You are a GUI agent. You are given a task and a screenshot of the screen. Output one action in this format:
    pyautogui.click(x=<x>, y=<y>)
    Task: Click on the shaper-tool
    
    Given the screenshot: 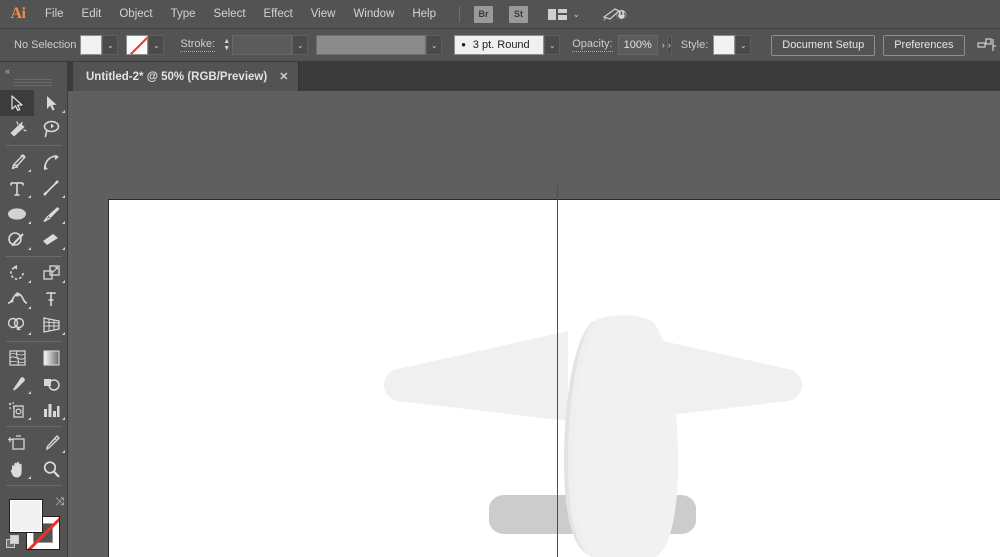 What is the action you would take?
    pyautogui.click(x=17, y=240)
    